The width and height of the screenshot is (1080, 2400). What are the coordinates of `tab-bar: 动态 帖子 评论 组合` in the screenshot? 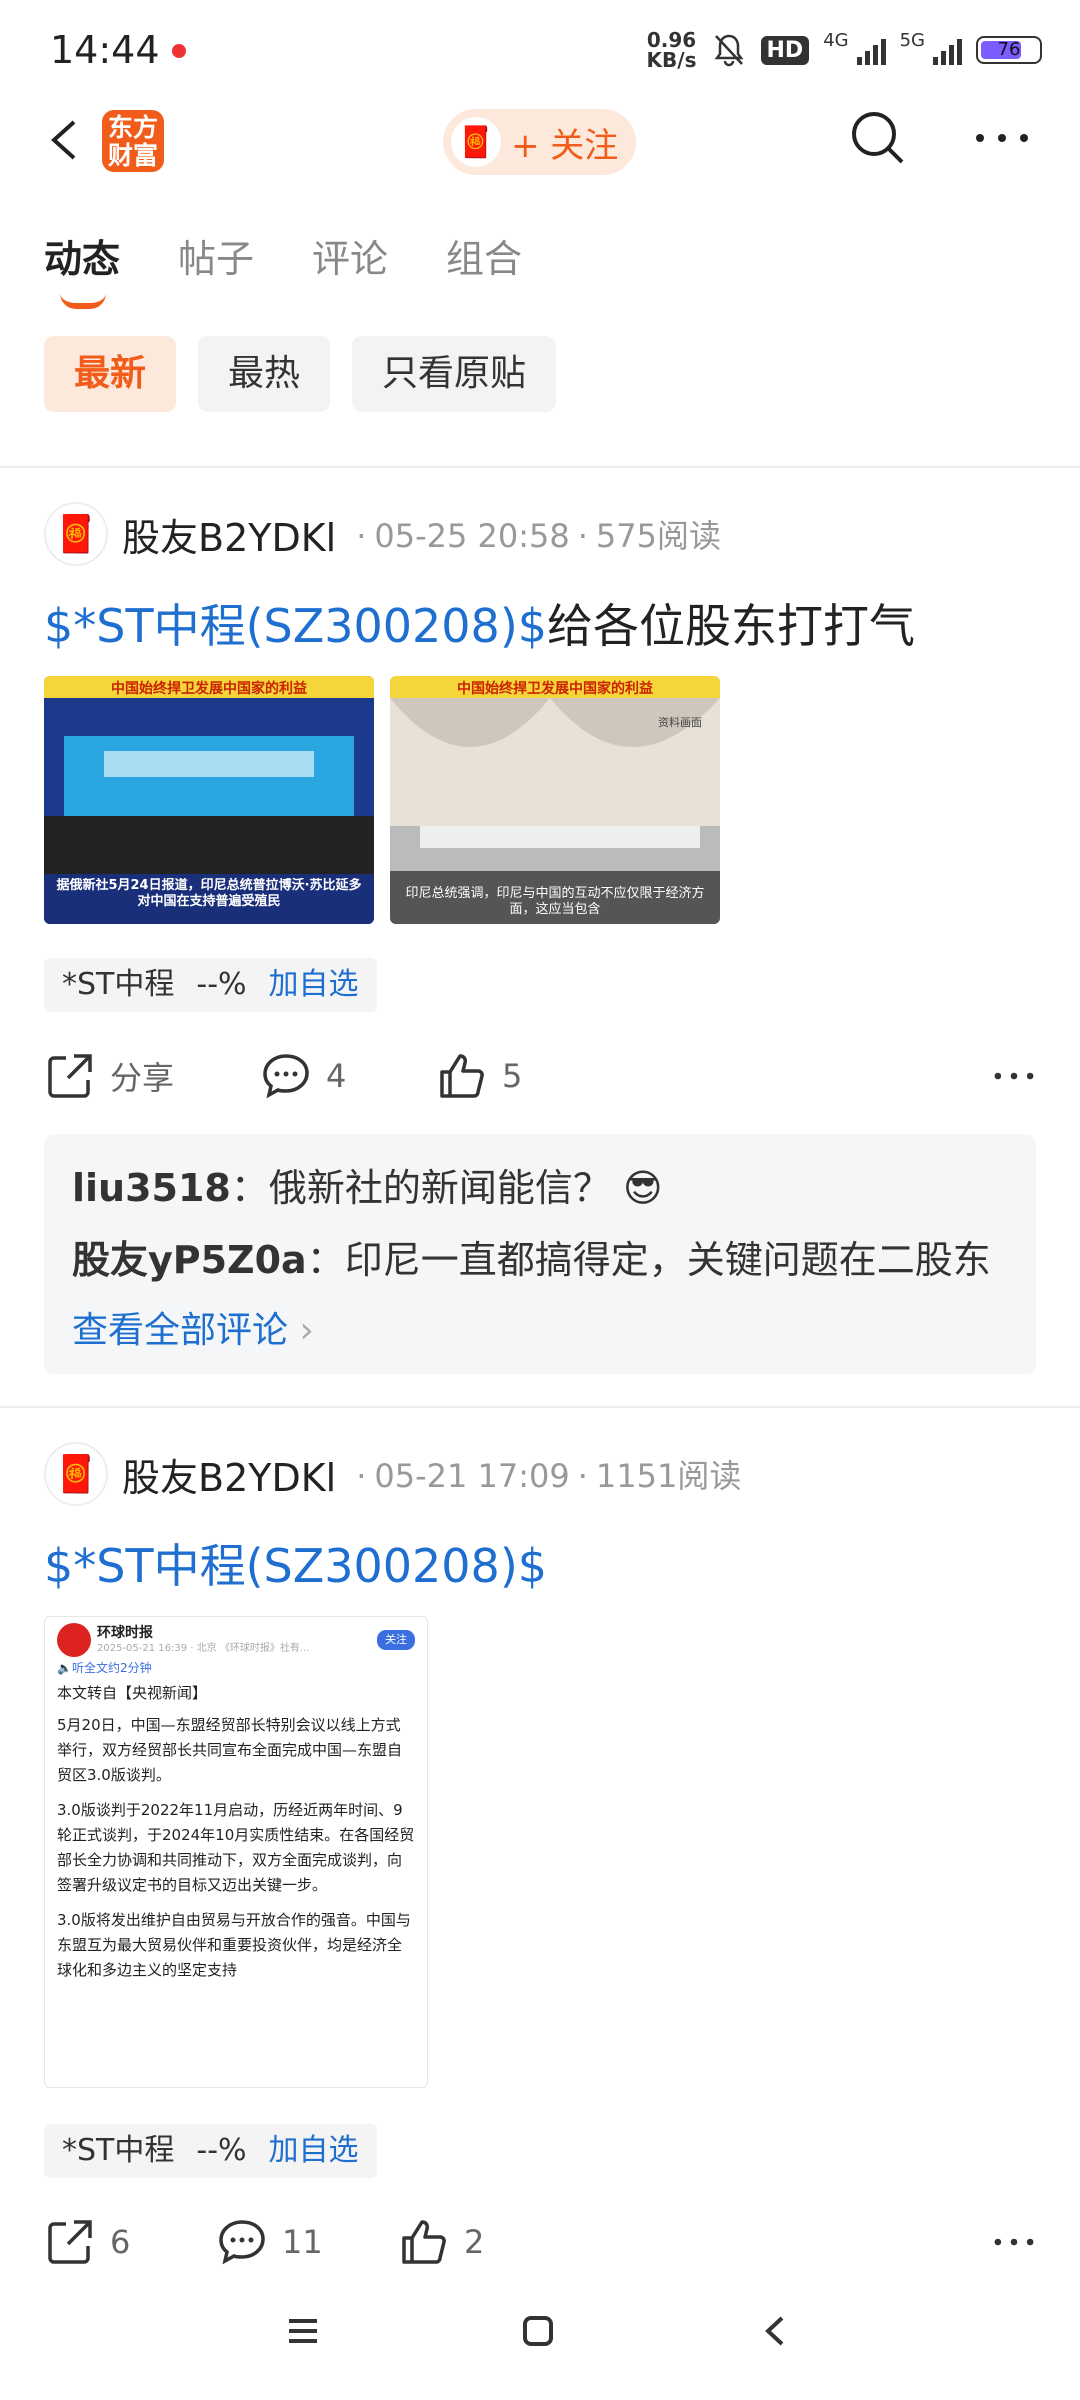 It's located at (283, 268).